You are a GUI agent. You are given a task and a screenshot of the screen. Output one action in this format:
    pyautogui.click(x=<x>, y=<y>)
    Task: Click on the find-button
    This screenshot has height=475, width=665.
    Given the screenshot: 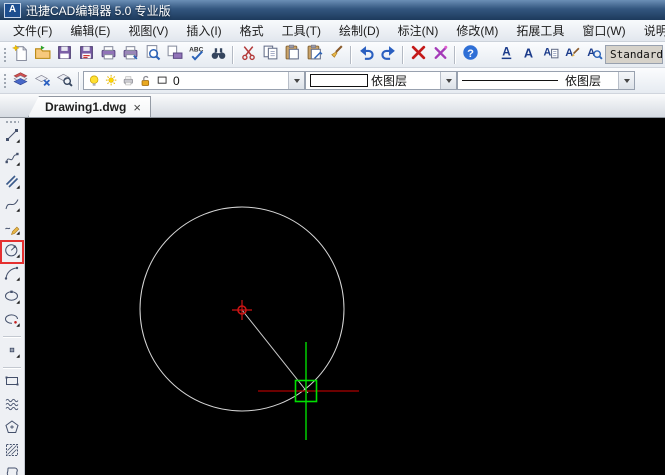 What is the action you would take?
    pyautogui.click(x=218, y=55)
    